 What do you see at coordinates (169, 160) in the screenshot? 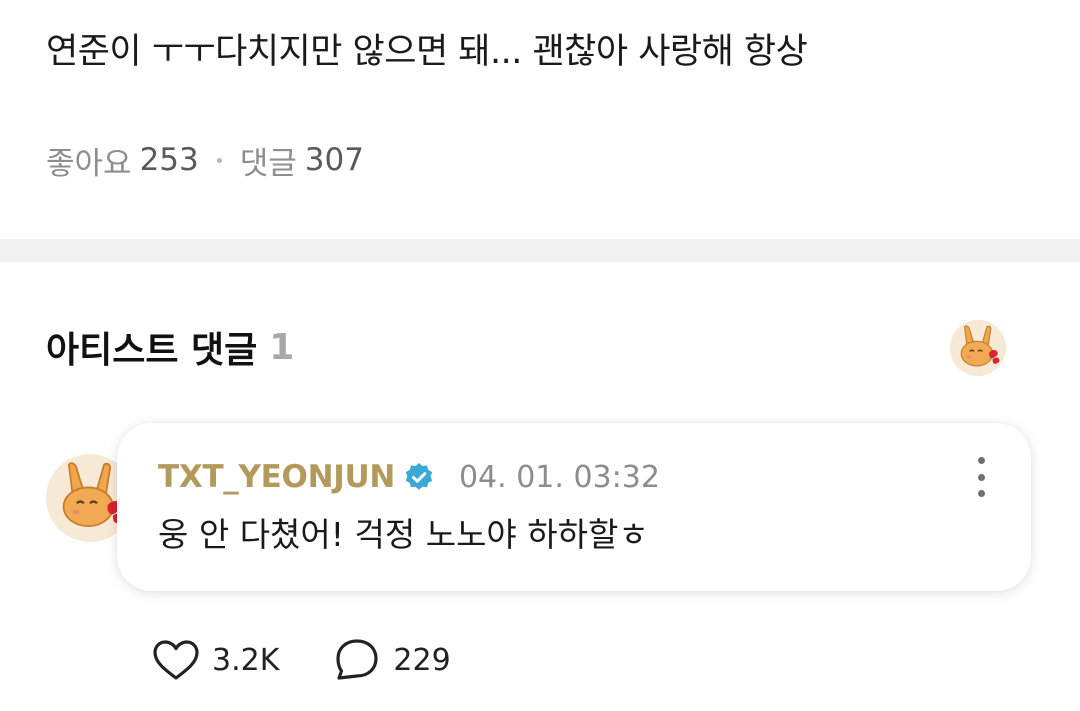
I see `likes-count: 253` at bounding box center [169, 160].